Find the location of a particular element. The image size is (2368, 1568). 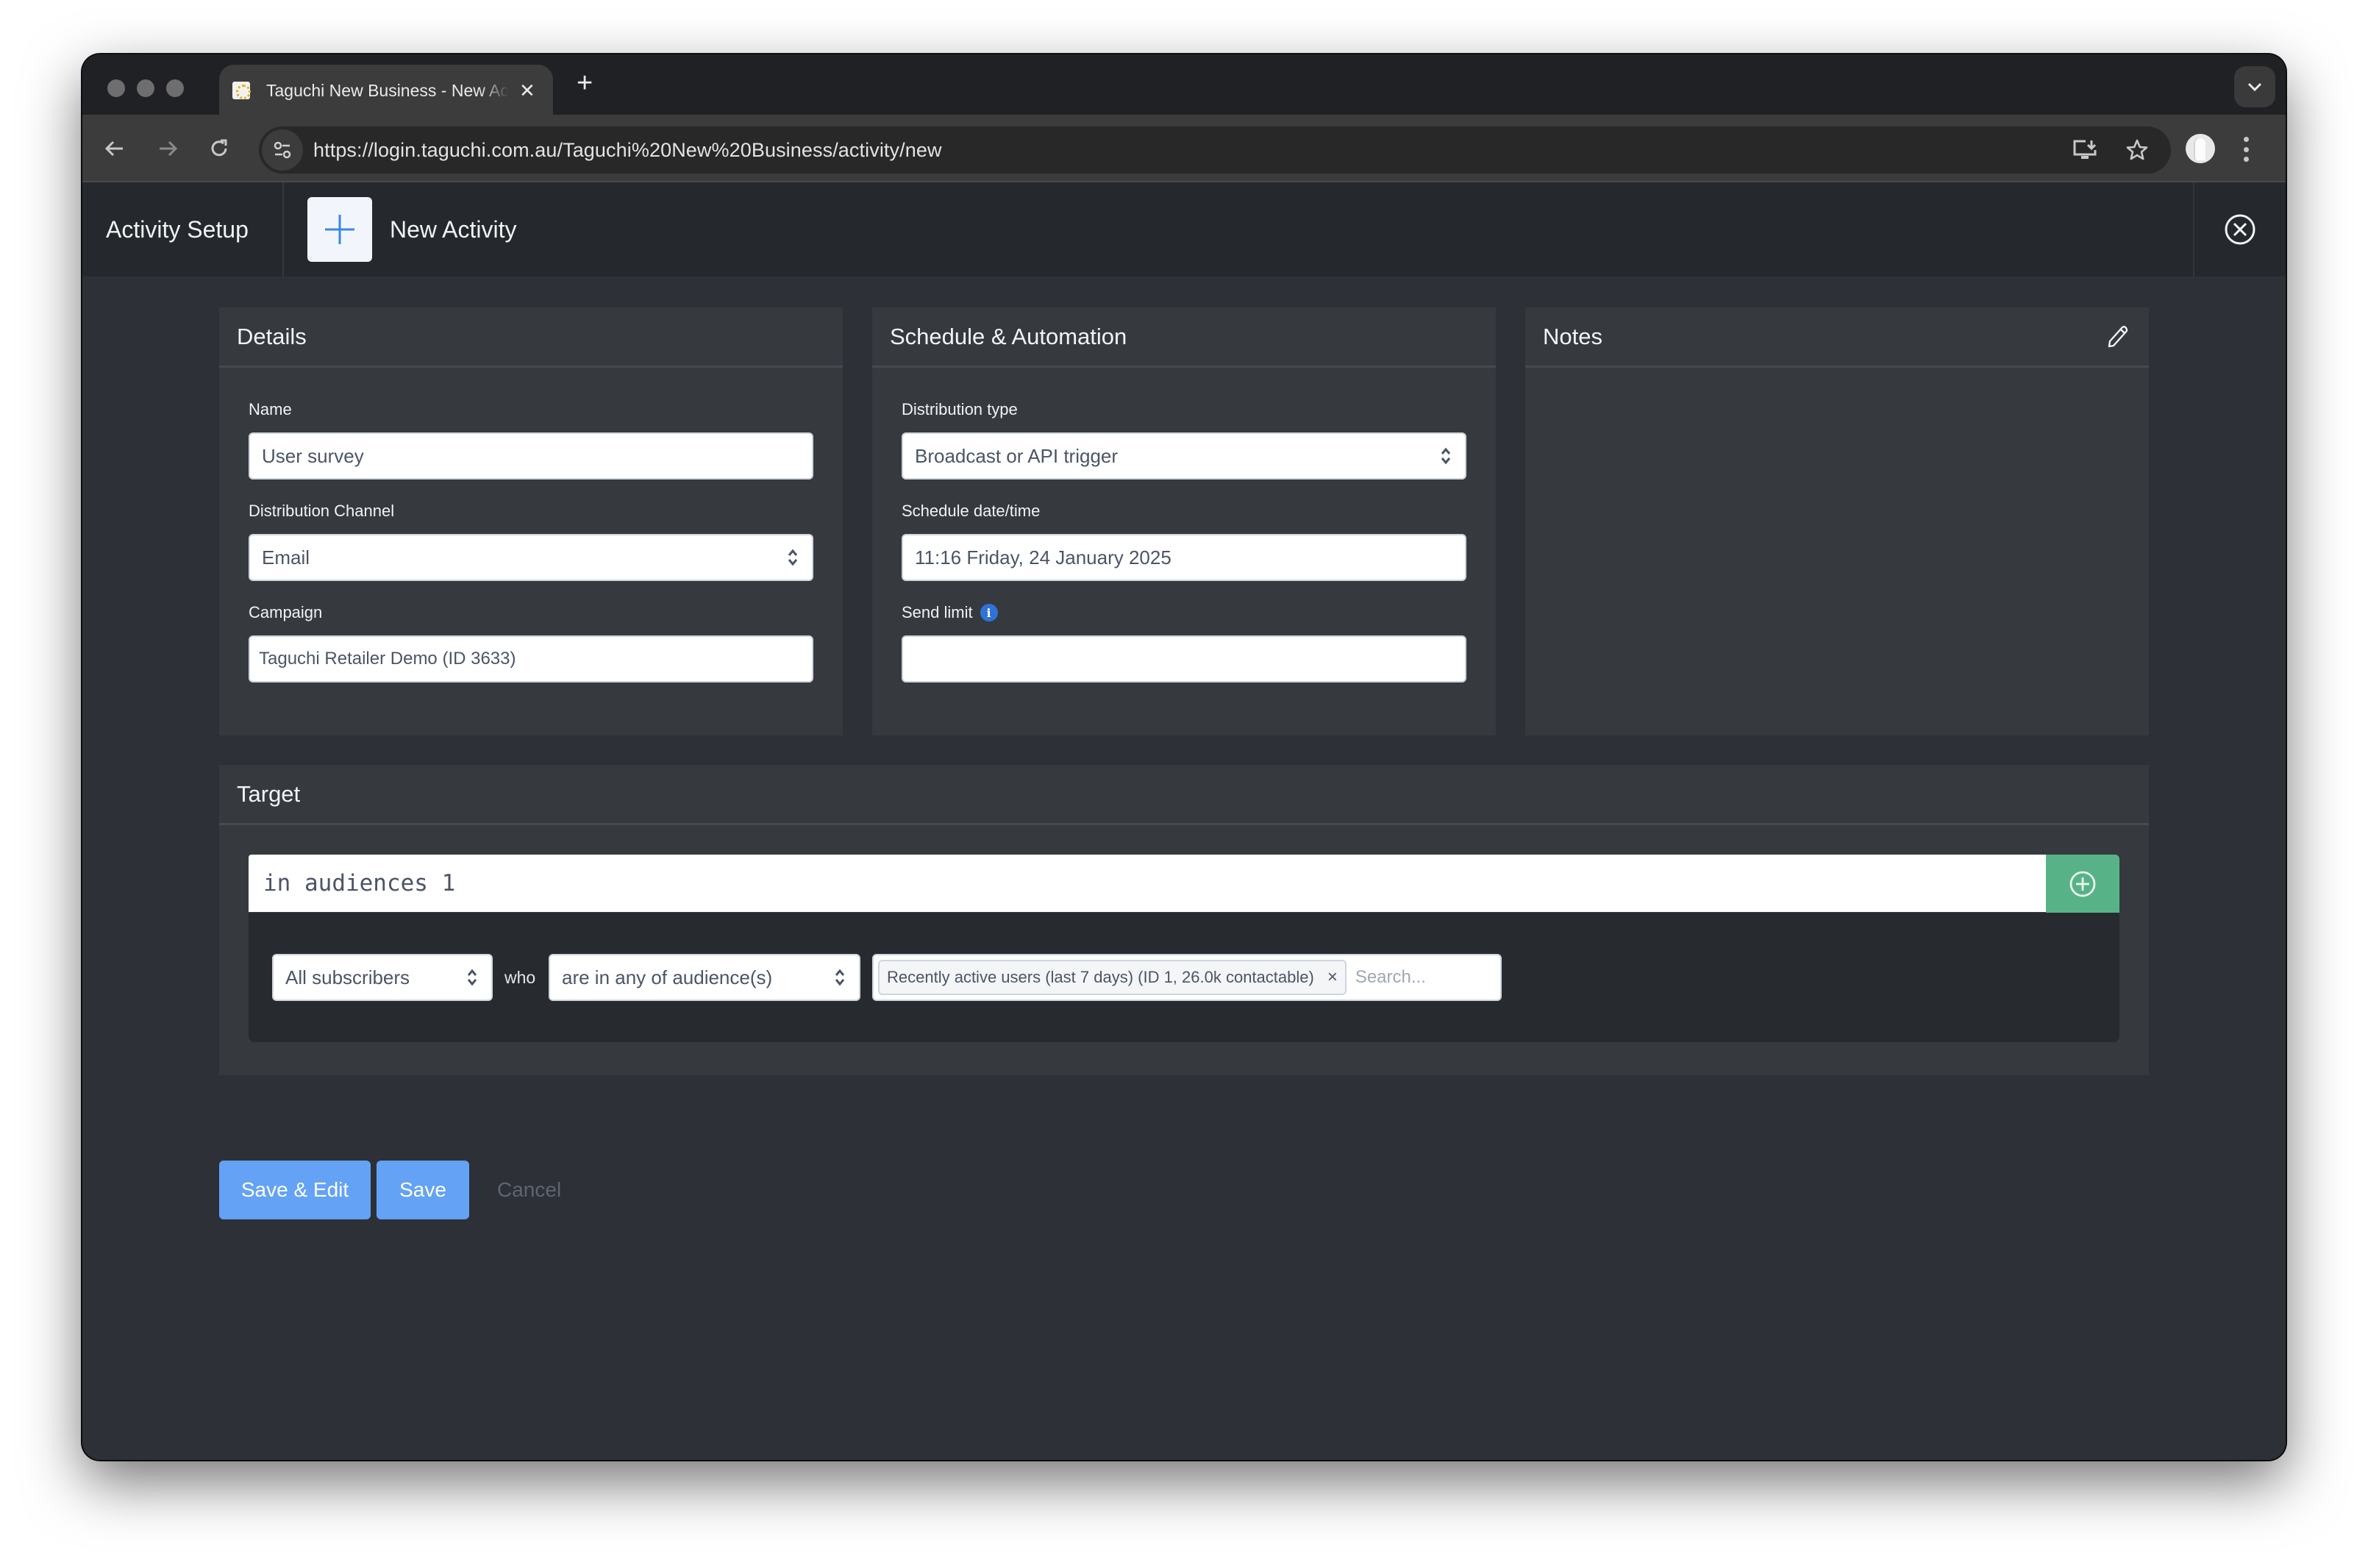

notes-header: Notes is located at coordinates (1837, 337).